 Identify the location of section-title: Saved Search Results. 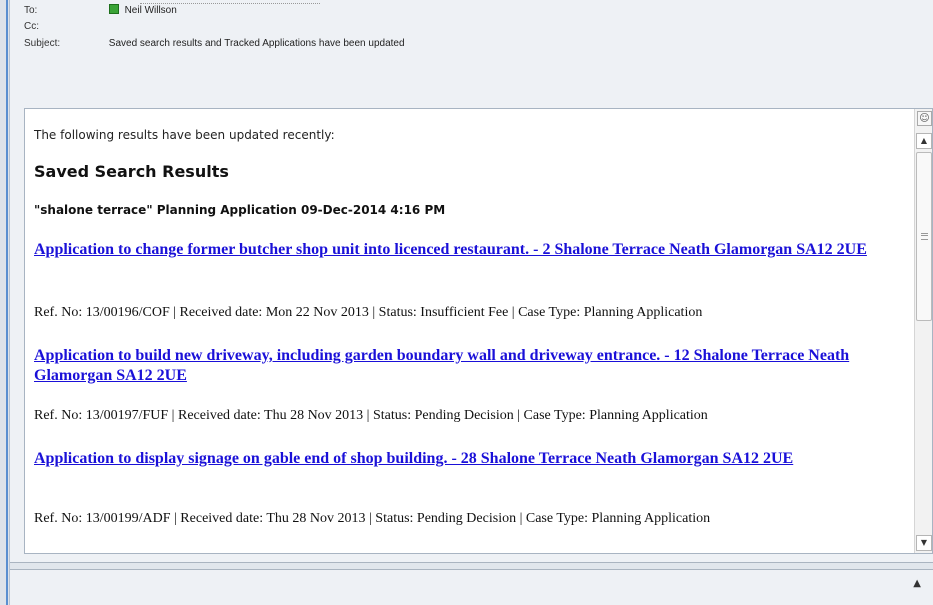
(131, 171).